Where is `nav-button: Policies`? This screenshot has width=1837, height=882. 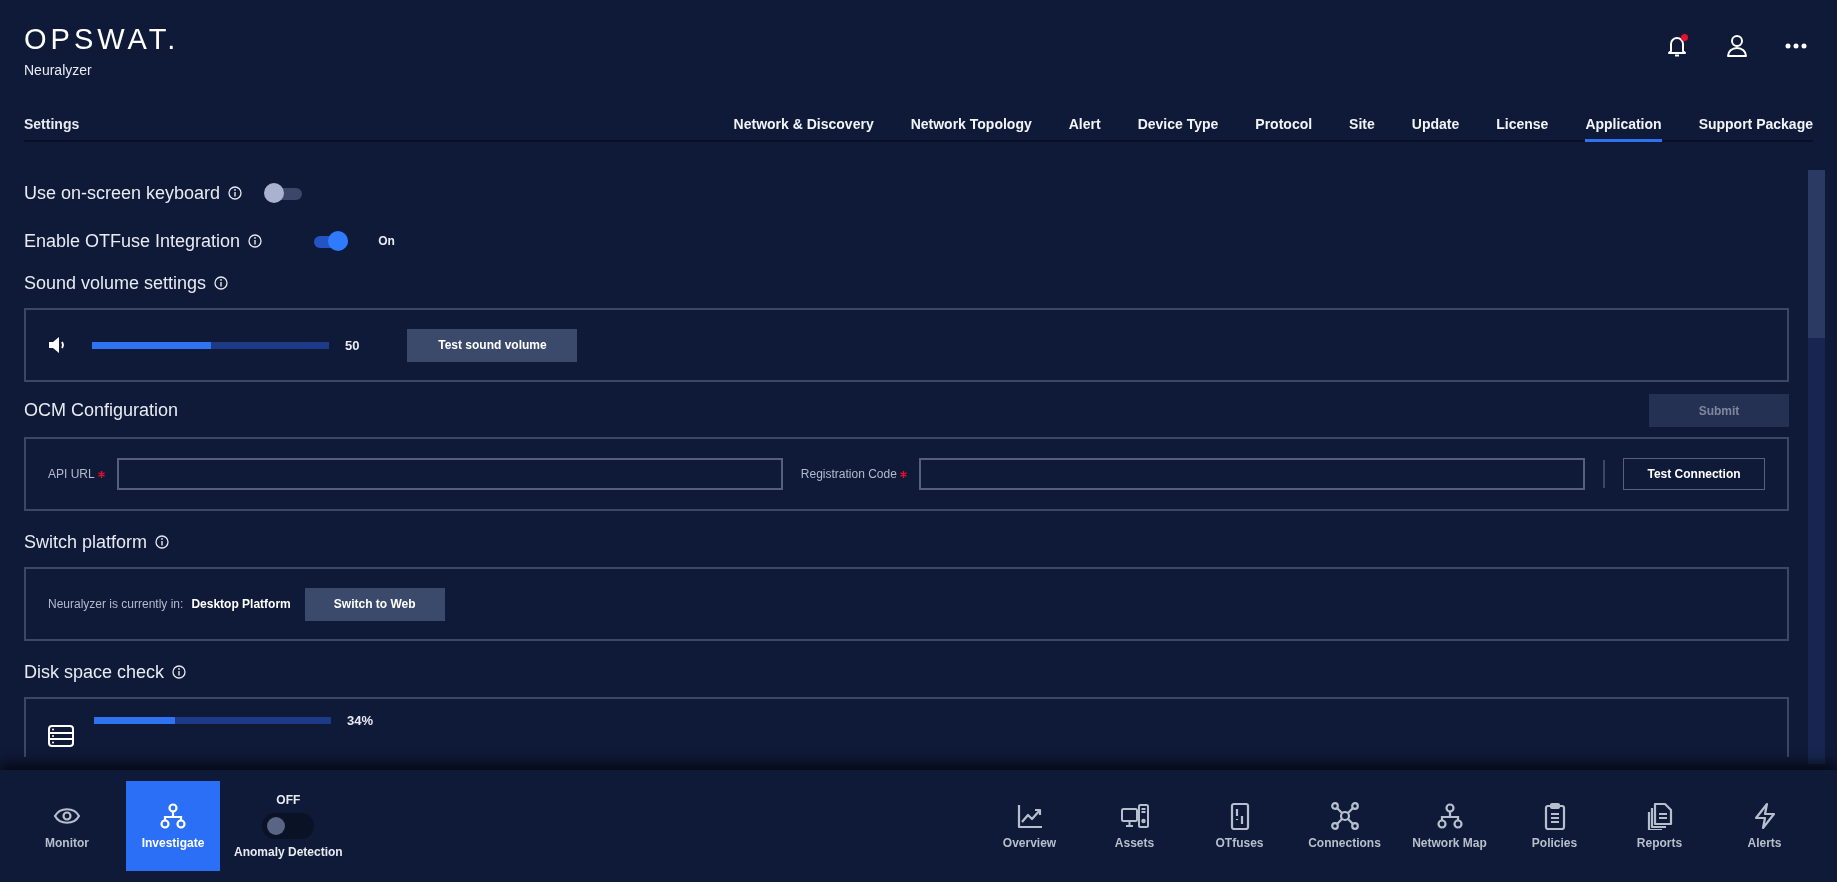
nav-button: Policies is located at coordinates (1554, 826).